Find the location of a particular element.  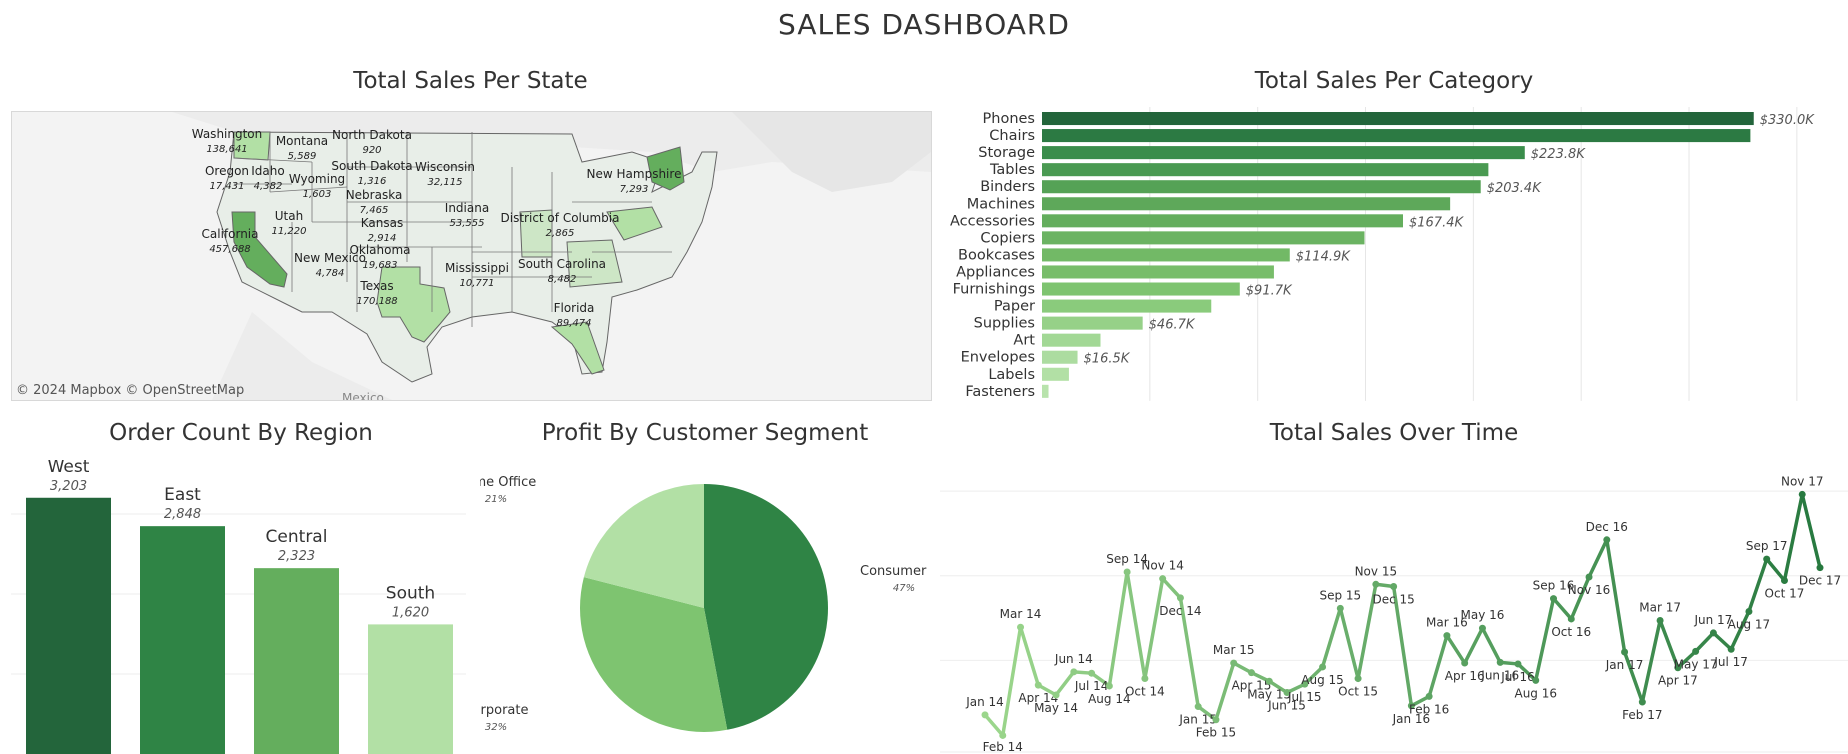

region-bar-south is located at coordinates (410, 689).